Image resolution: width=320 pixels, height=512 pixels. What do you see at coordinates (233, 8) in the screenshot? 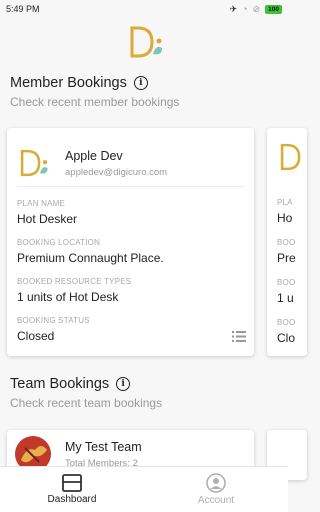
I see `airplane-mode-icon: ✈` at bounding box center [233, 8].